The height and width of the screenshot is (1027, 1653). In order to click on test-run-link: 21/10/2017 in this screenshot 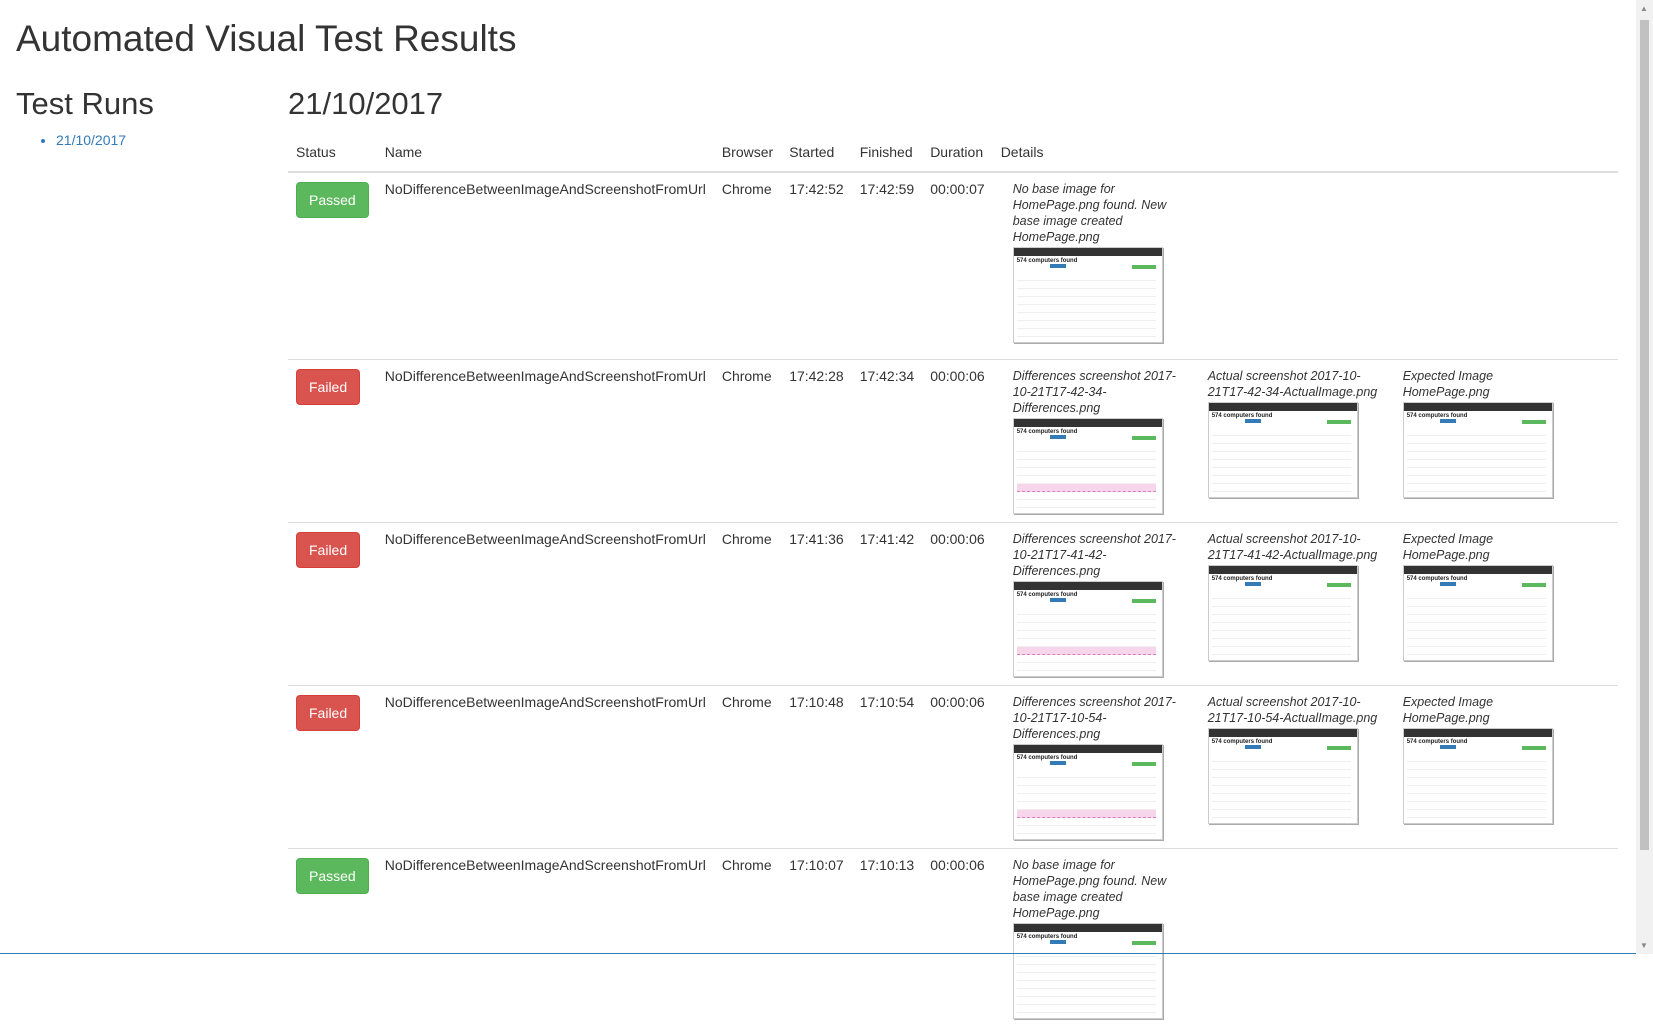, I will do `click(91, 140)`.